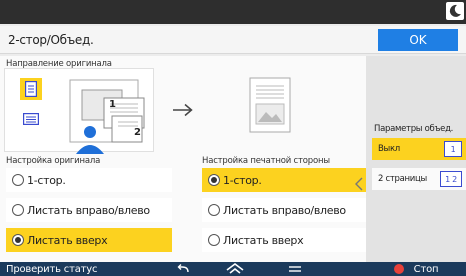 Image resolution: width=466 pixels, height=276 pixels. I want to click on original-one-sided-option: 1-стор., so click(89, 180).